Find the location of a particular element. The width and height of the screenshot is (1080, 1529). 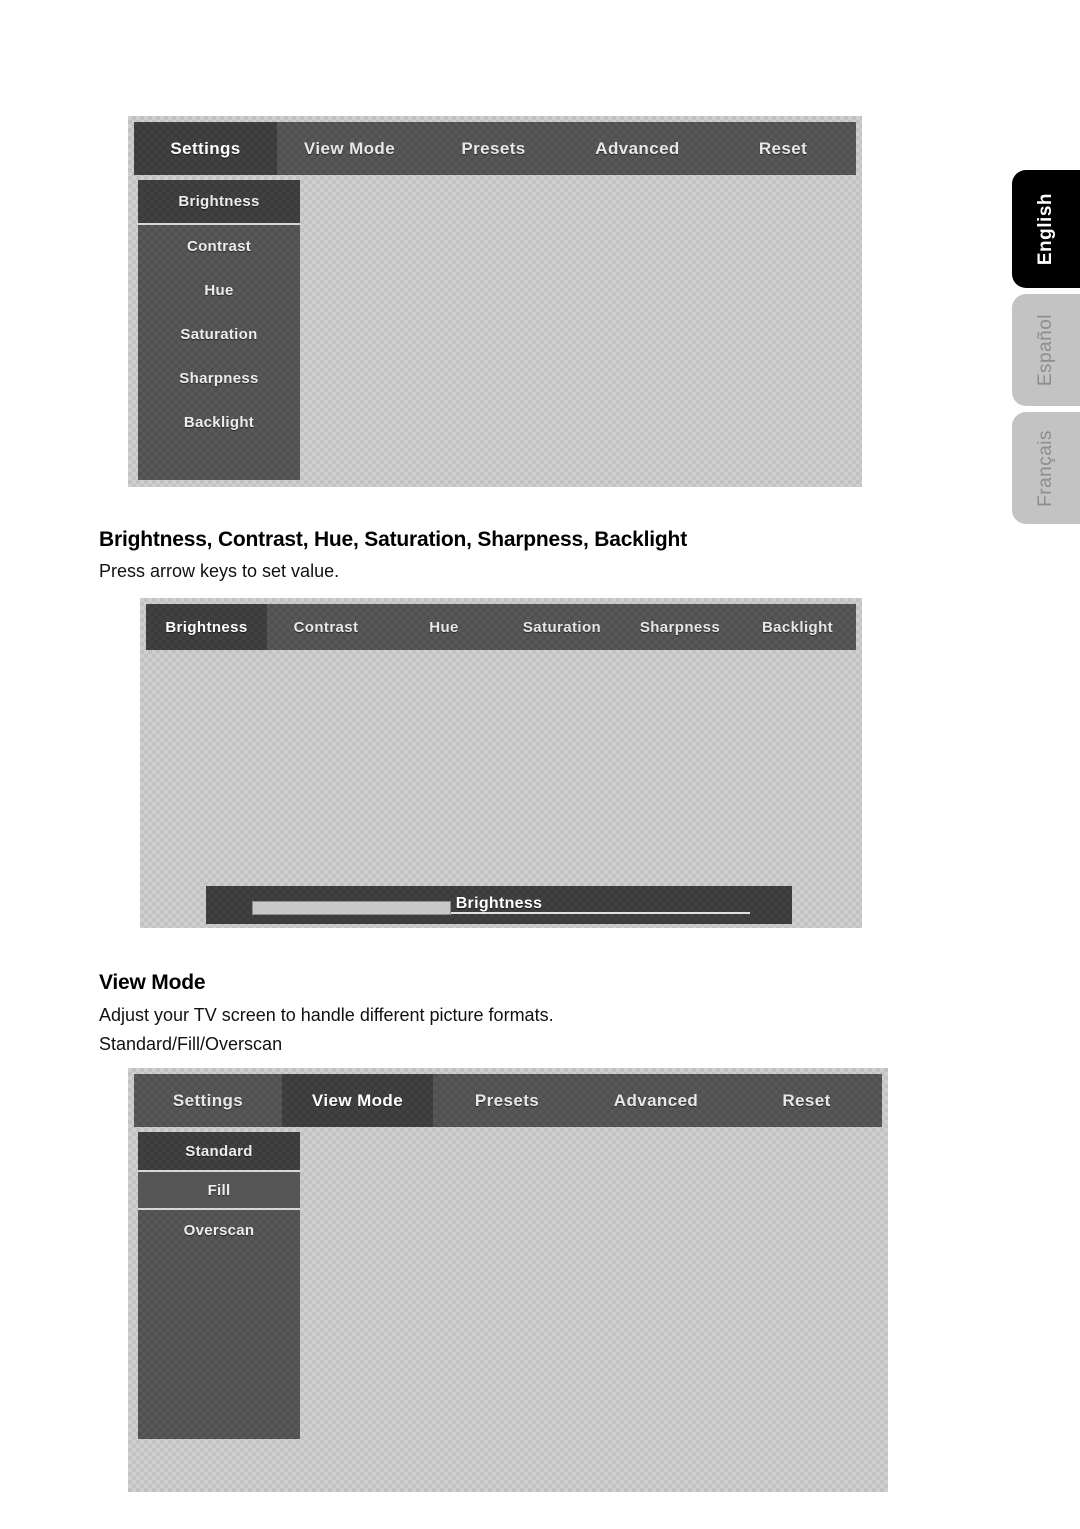

sidebar-item-fill: Fill is located at coordinates (219, 1191).